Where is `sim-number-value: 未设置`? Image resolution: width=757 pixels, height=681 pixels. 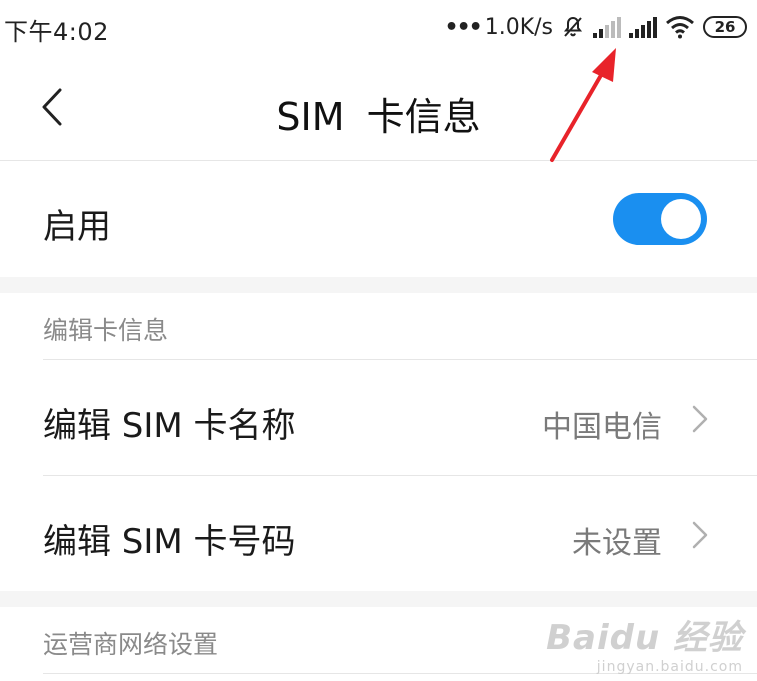
sim-number-value: 未设置 is located at coordinates (617, 543).